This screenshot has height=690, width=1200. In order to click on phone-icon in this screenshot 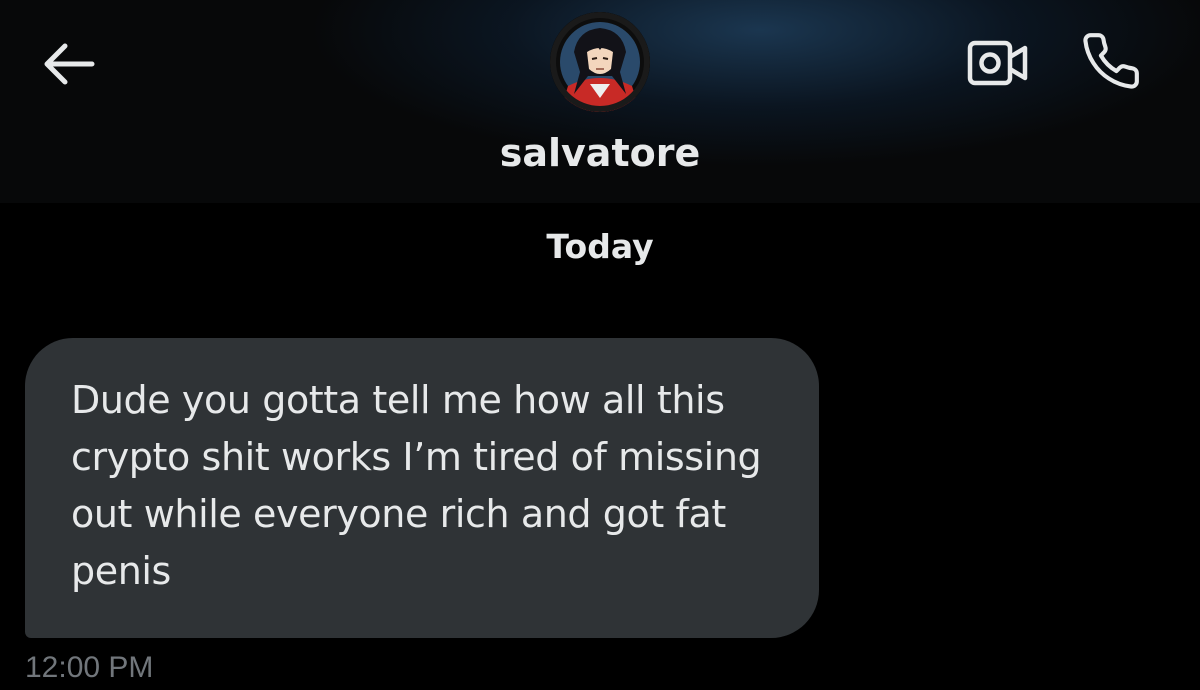, I will do `click(1111, 61)`.